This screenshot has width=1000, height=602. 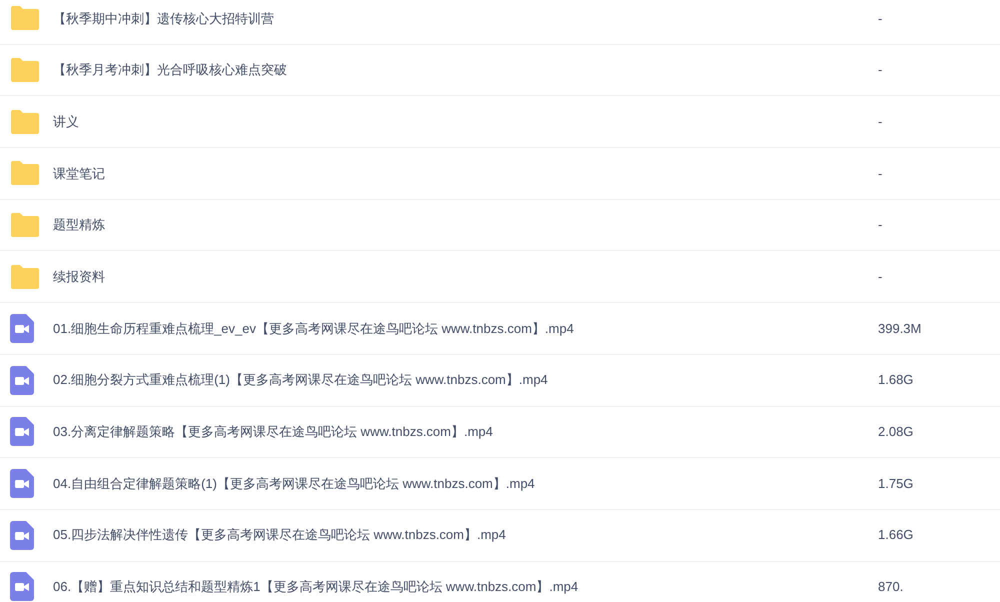 What do you see at coordinates (891, 587) in the screenshot?
I see `file-size: 870.` at bounding box center [891, 587].